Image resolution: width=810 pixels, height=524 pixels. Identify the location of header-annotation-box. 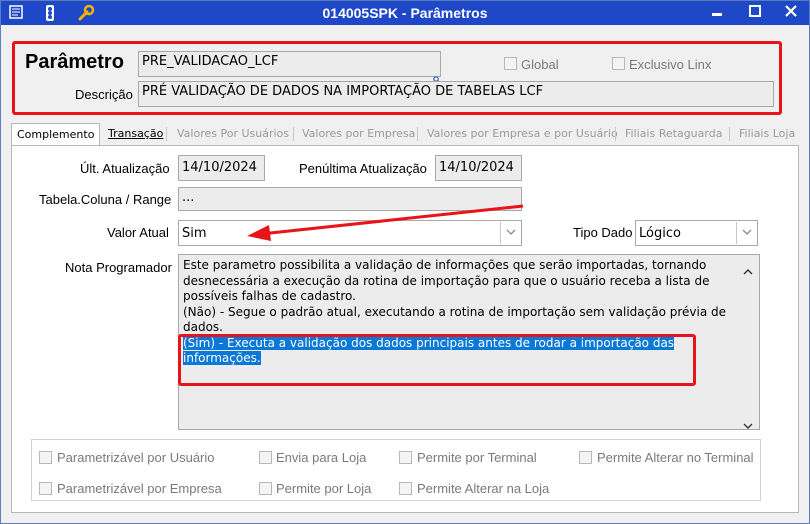
(397, 78).